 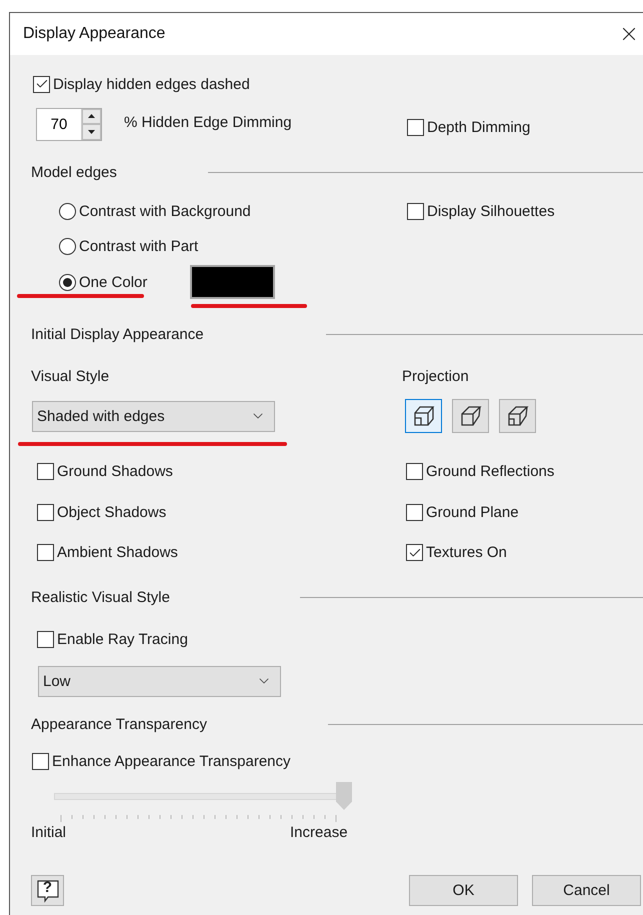 What do you see at coordinates (122, 639) in the screenshot?
I see `checkbox-label: Enable Ray Tracing` at bounding box center [122, 639].